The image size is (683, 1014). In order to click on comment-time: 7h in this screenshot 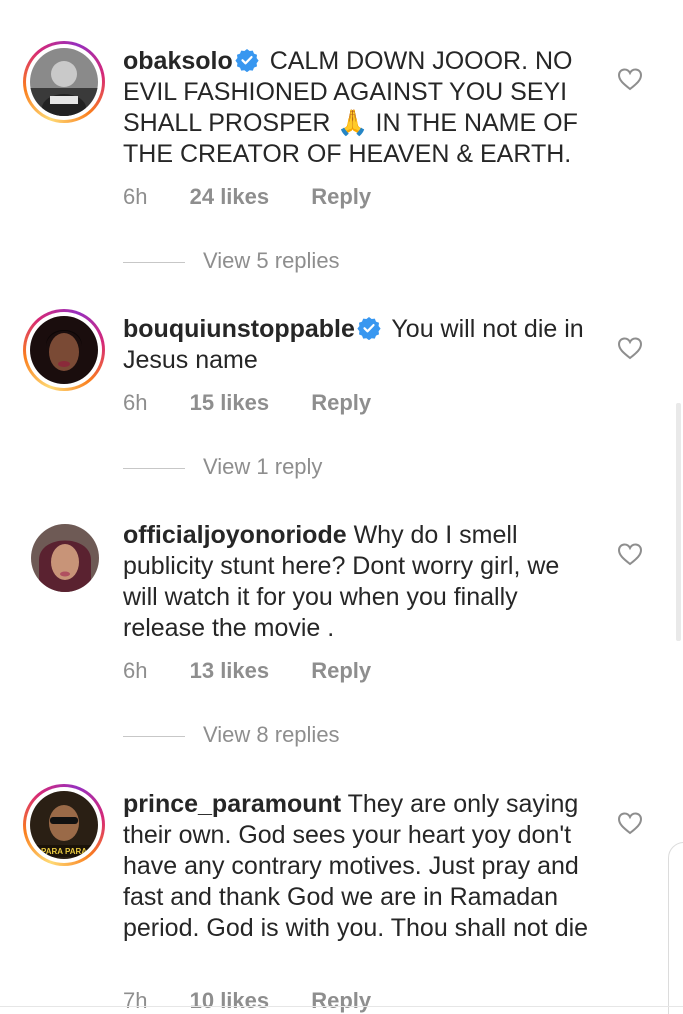, I will do `click(135, 1000)`.